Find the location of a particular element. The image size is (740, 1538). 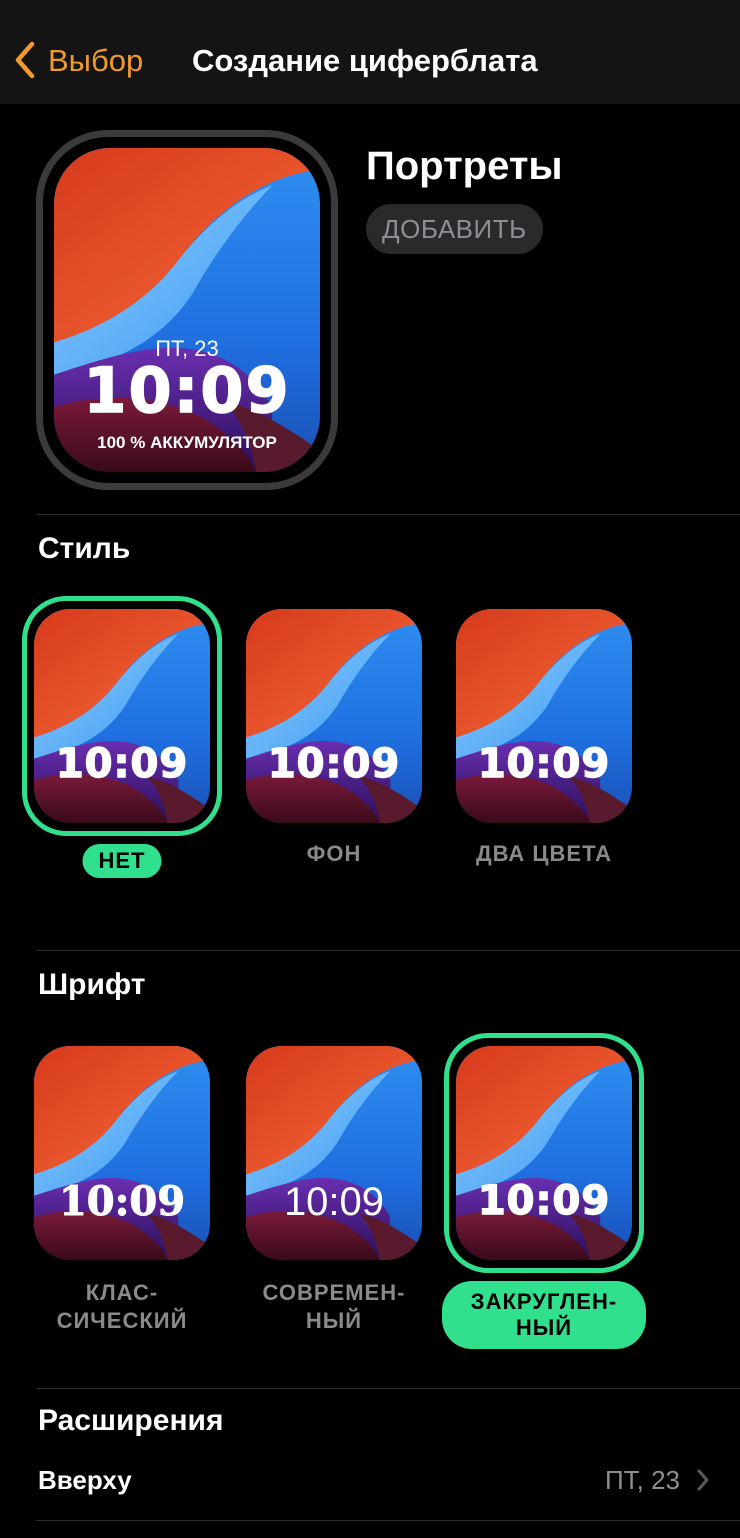

row-trailing: ПТ, 23 is located at coordinates (657, 1480).